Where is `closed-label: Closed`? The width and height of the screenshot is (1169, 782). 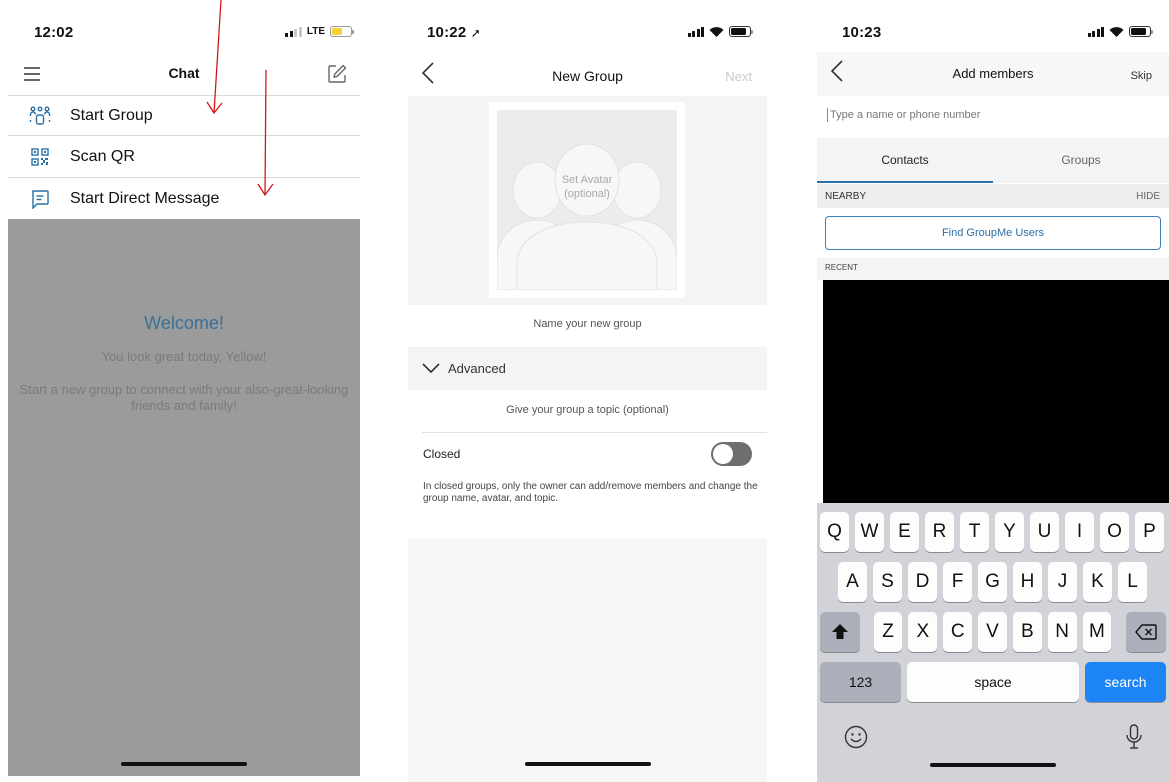 closed-label: Closed is located at coordinates (442, 454).